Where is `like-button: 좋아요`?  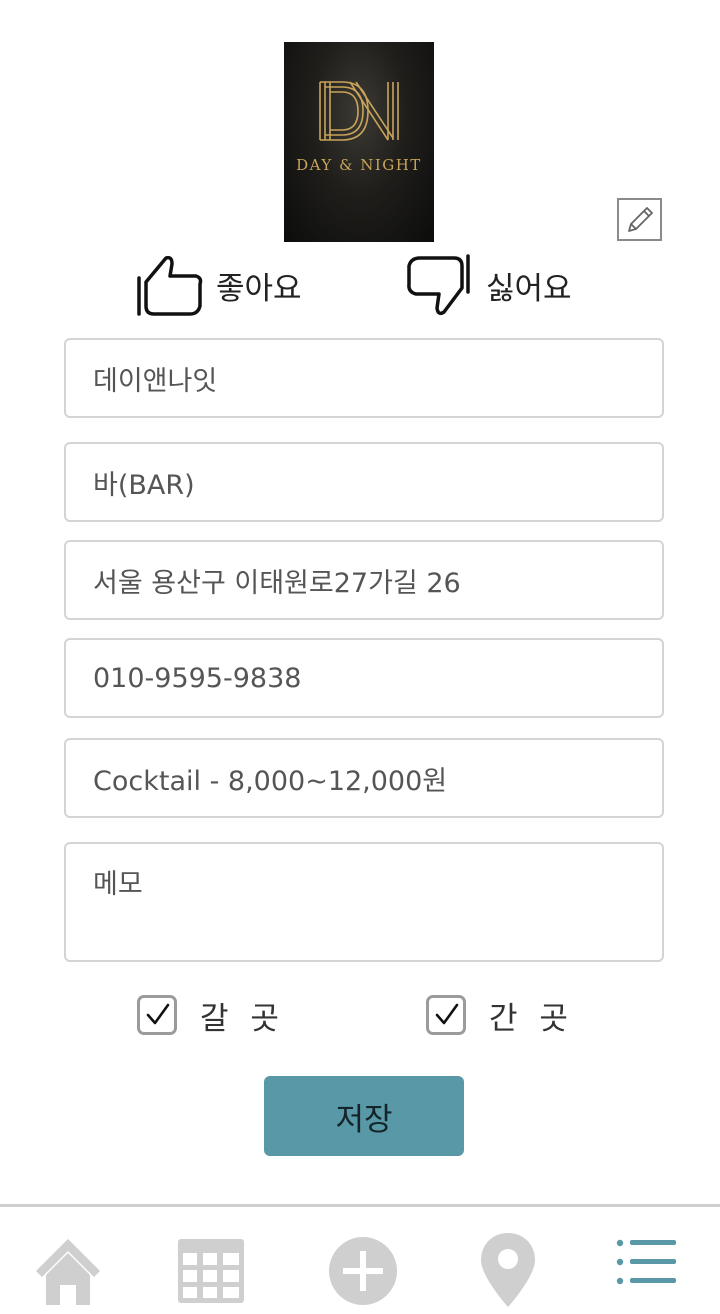 like-button: 좋아요 is located at coordinates (218, 285).